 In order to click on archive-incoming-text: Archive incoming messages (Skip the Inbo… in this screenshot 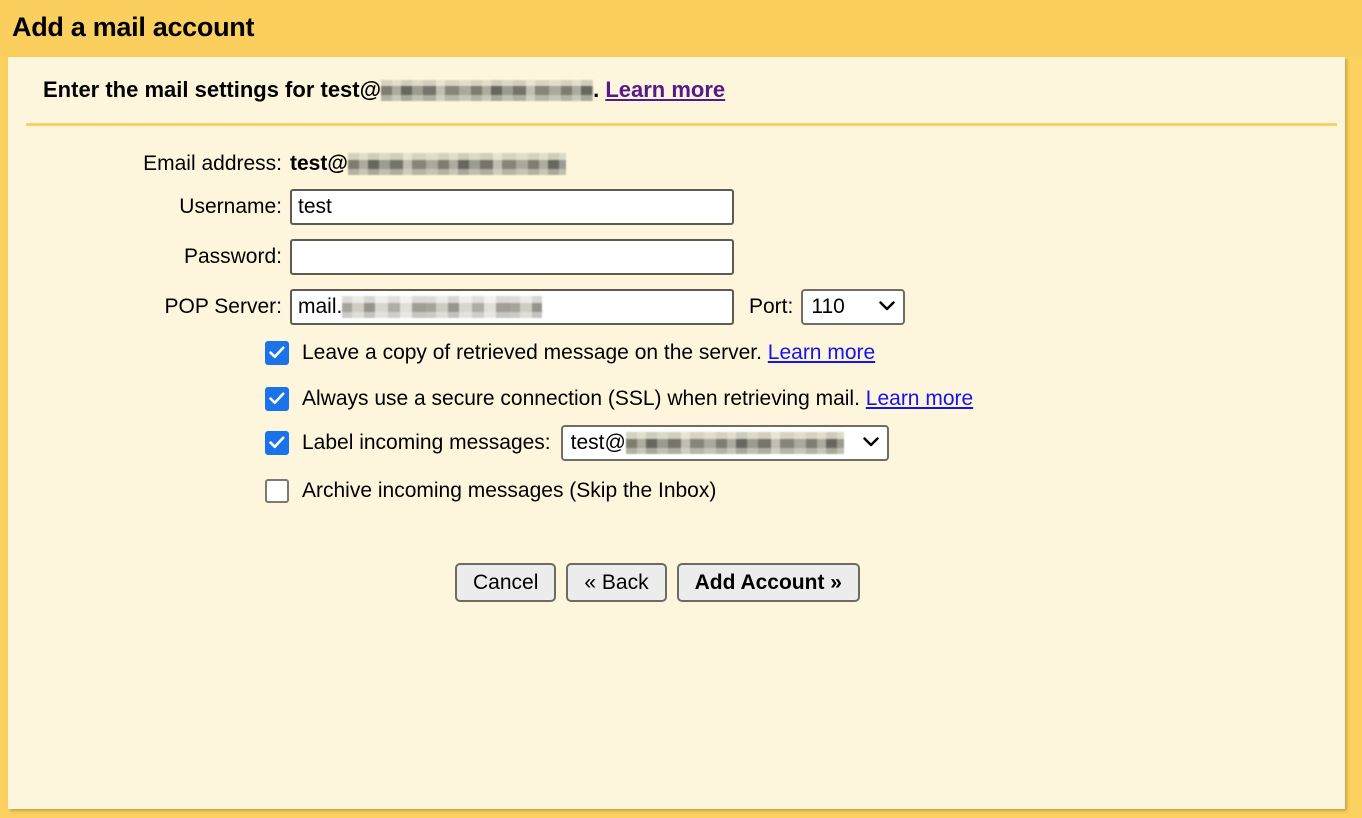, I will do `click(509, 491)`.